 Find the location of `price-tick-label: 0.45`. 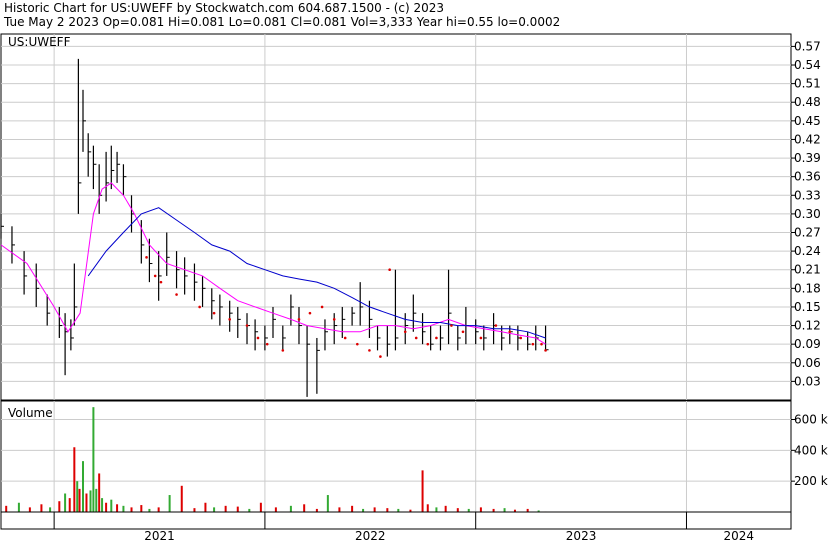

price-tick-label: 0.45 is located at coordinates (807, 121).